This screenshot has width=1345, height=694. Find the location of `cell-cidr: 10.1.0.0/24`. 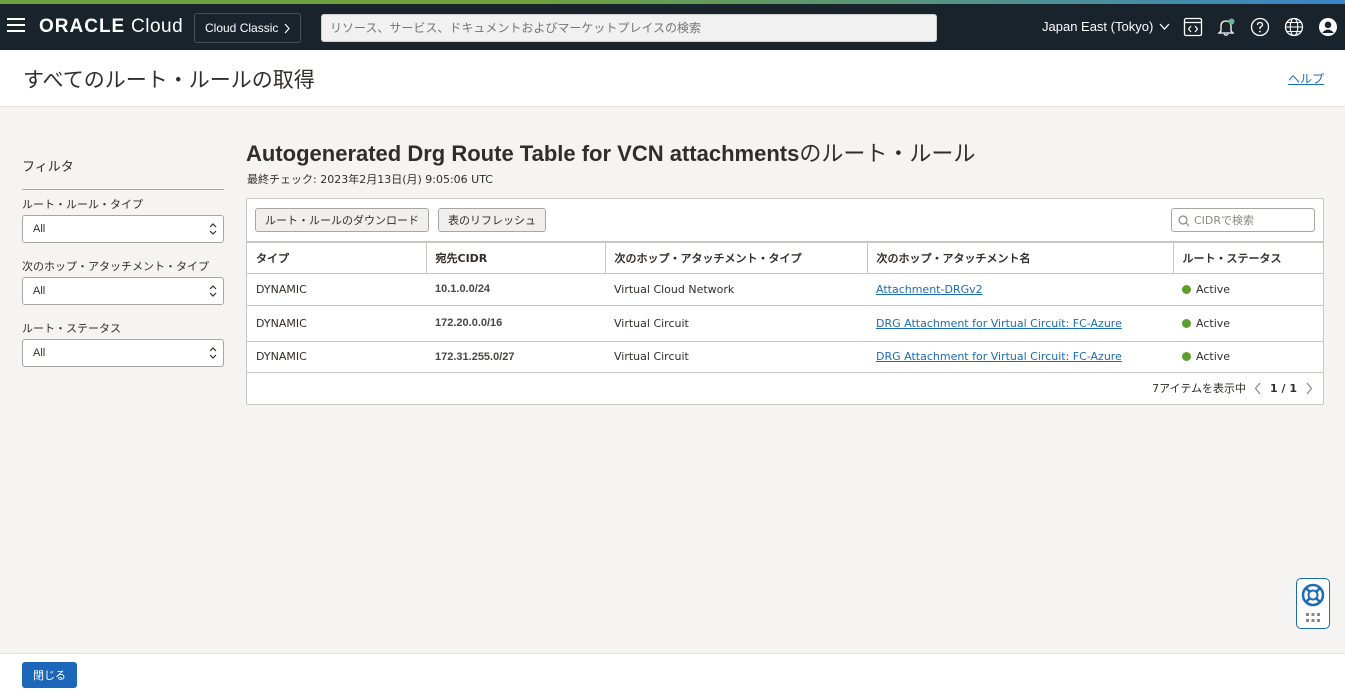

cell-cidr: 10.1.0.0/24 is located at coordinates (515, 289).